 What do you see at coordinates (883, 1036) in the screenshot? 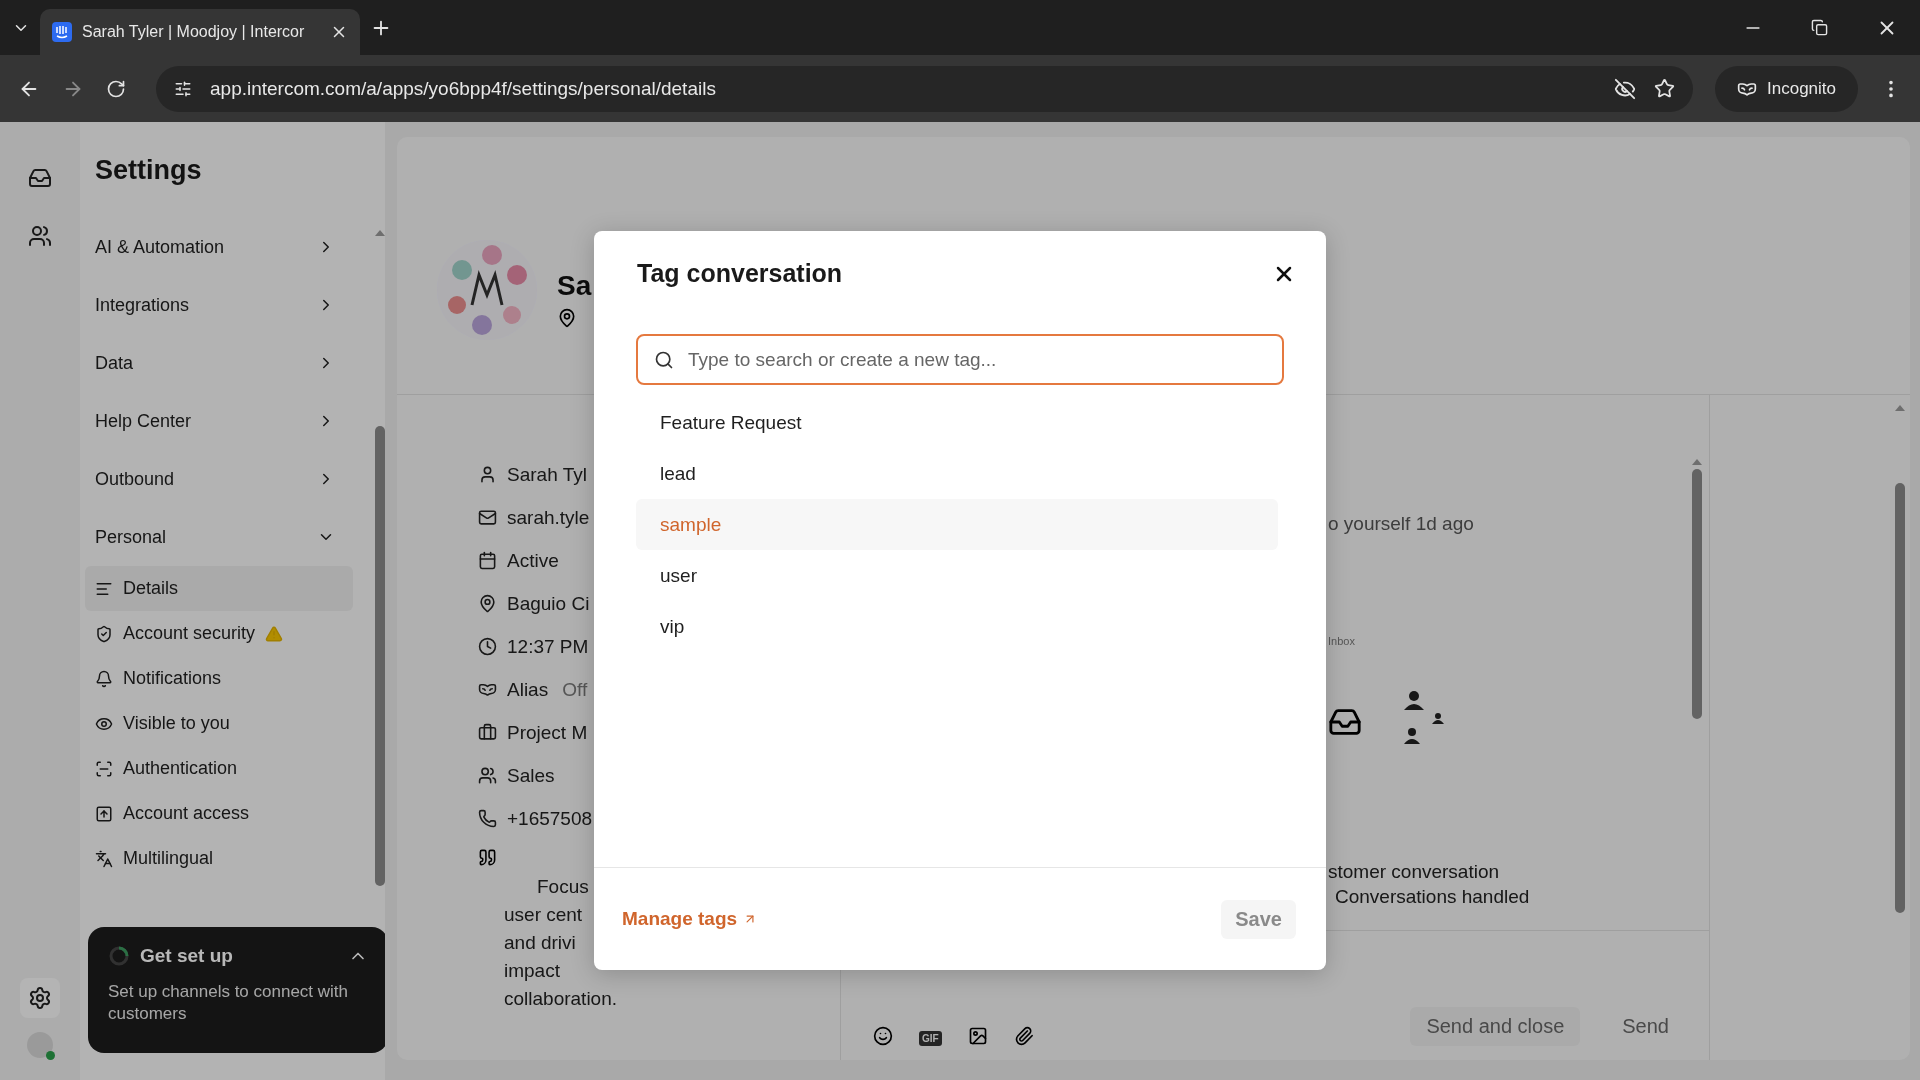
I see `emoji-icon` at bounding box center [883, 1036].